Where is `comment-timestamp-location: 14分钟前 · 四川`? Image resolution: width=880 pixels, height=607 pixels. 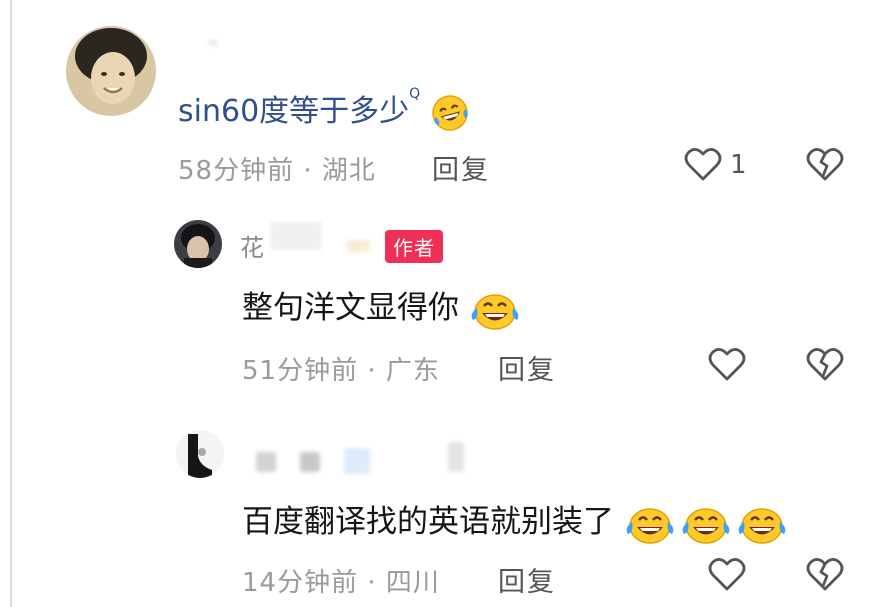 comment-timestamp-location: 14分钟前 · 四川 is located at coordinates (341, 583).